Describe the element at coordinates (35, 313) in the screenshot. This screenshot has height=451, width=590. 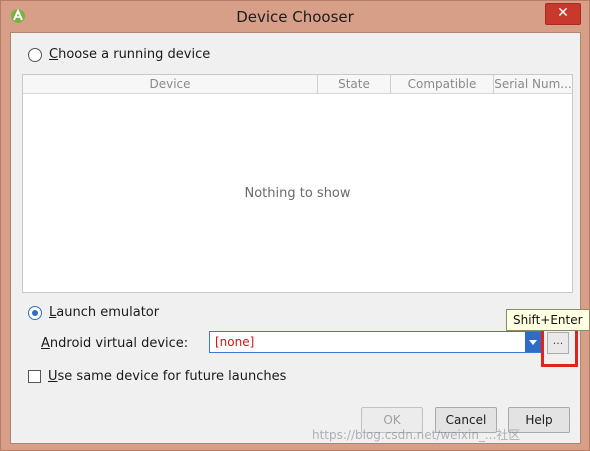
I see `launch-emulator-radio` at that location.